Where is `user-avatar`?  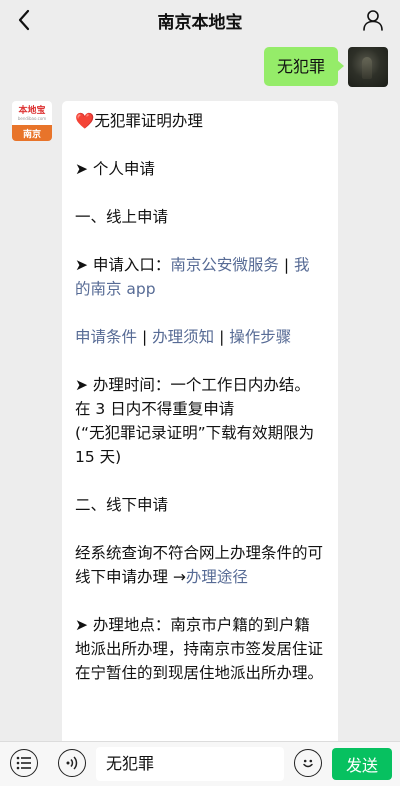
user-avatar is located at coordinates (368, 67).